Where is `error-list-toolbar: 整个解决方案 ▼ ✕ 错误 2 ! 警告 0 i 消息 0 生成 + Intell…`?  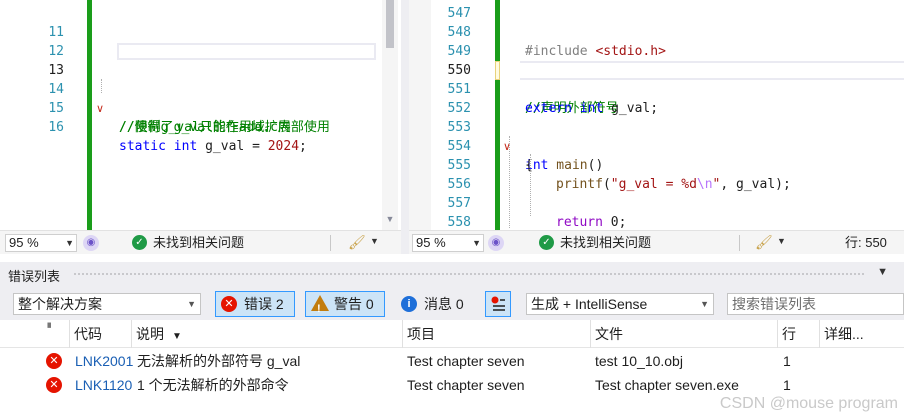 error-list-toolbar: 整个解决方案 ▼ ✕ 错误 2 ! 警告 0 i 消息 0 生成 + Intell… is located at coordinates (452, 303).